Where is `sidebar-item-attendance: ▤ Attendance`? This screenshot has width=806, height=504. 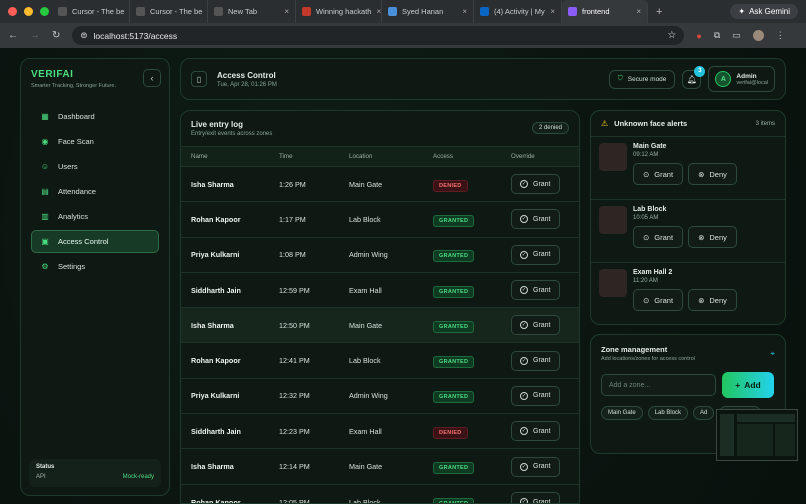
sidebar-item-attendance: ▤ Attendance is located at coordinates (95, 191).